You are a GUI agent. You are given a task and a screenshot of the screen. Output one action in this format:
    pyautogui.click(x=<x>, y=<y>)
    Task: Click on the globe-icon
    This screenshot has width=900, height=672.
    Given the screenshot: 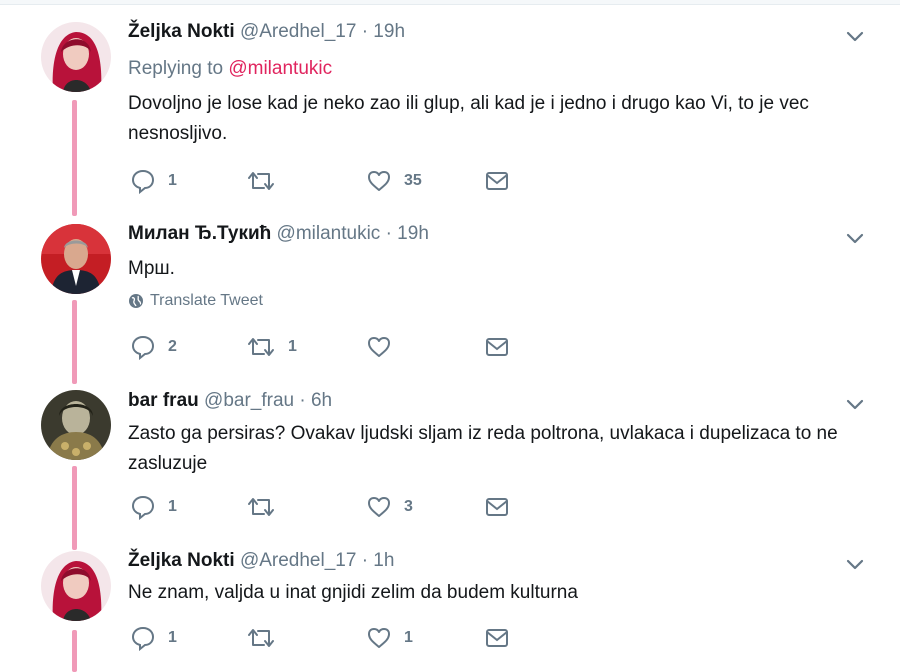 What is the action you would take?
    pyautogui.click(x=136, y=301)
    